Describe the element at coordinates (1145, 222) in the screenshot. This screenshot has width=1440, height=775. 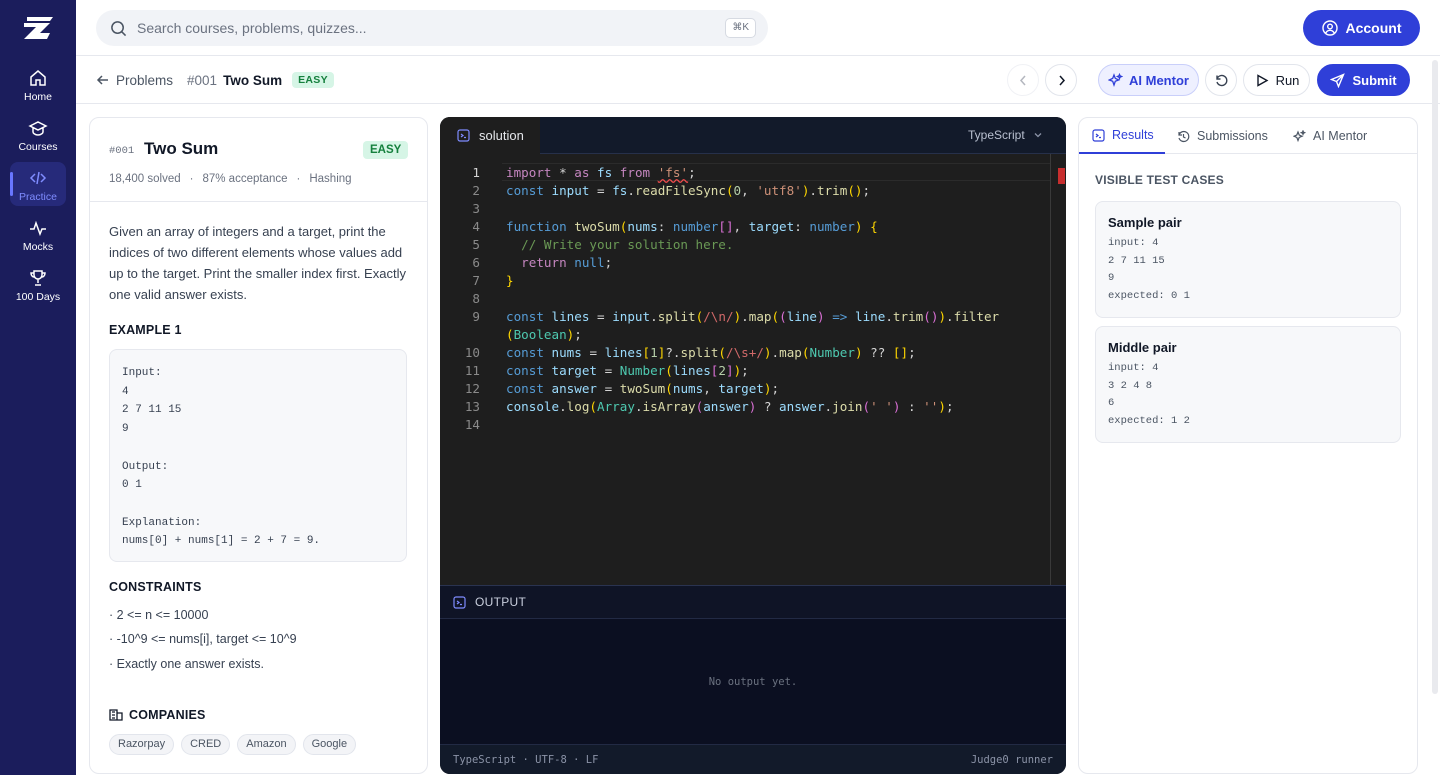
I see `test-case-name: Sample pair` at that location.